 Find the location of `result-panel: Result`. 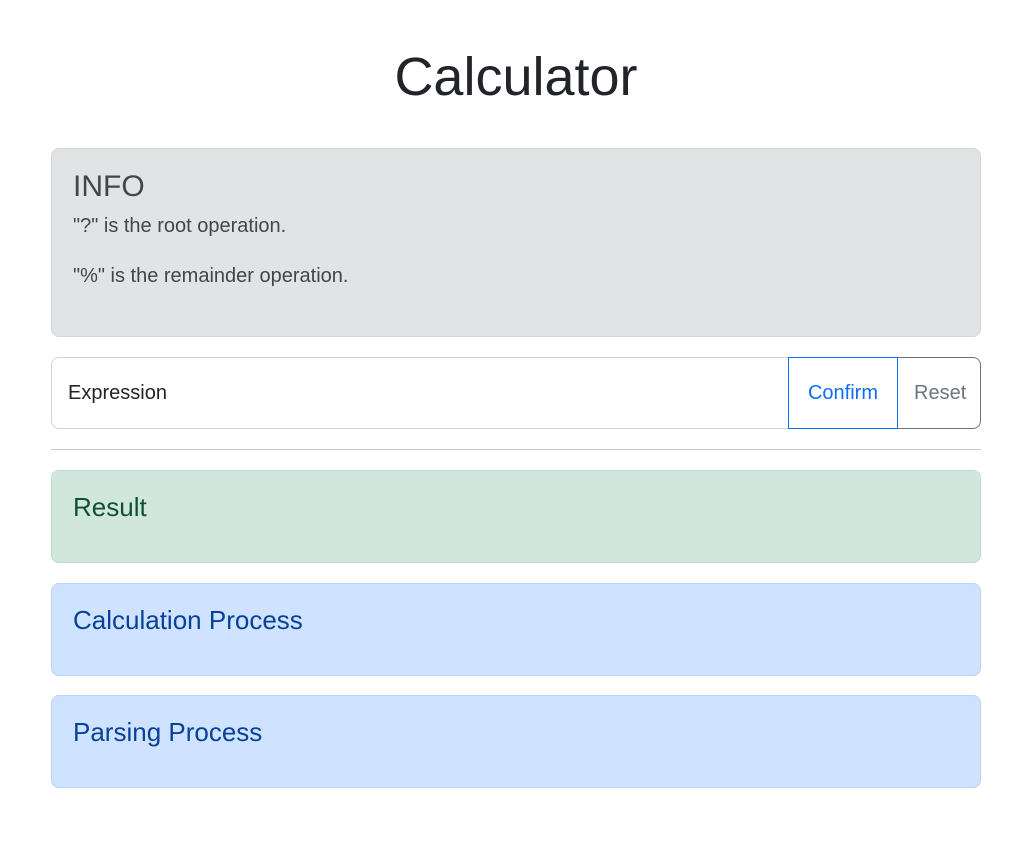

result-panel: Result is located at coordinates (516, 516).